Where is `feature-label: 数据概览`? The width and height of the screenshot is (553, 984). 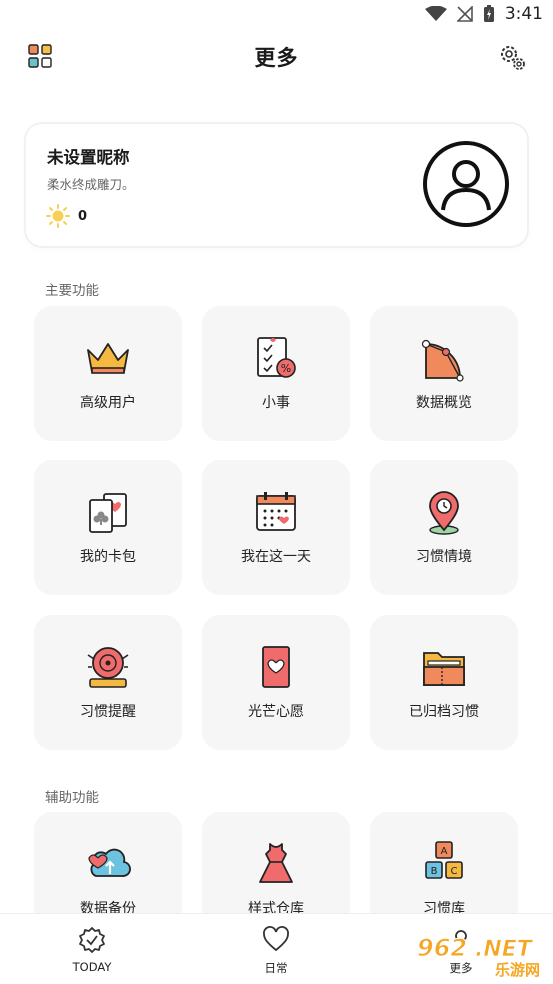 feature-label: 数据概览 is located at coordinates (444, 403).